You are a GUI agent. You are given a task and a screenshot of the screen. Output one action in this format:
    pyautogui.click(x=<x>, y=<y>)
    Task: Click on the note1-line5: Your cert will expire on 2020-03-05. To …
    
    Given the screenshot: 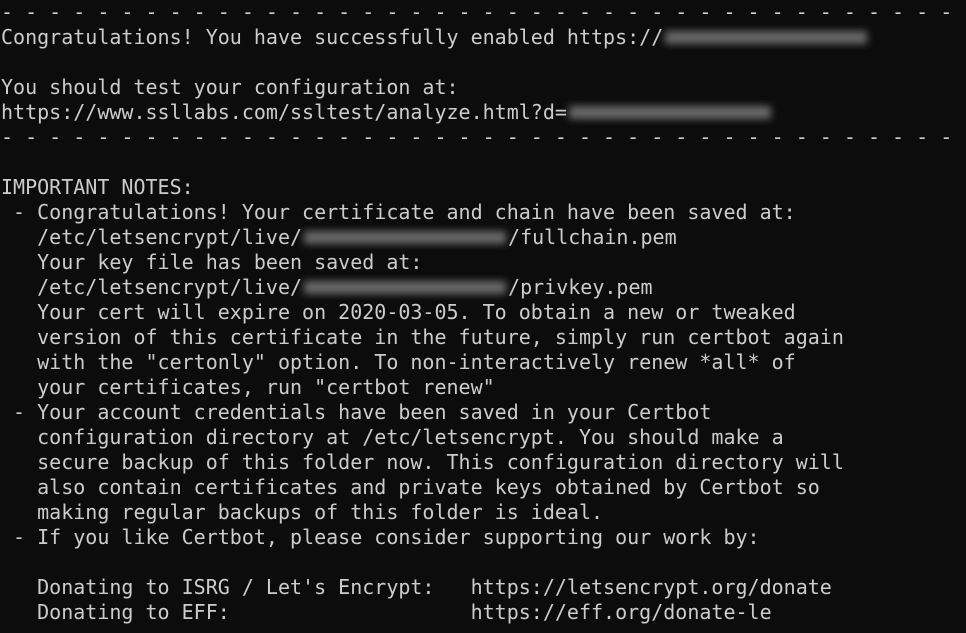 What is the action you would take?
    pyautogui.click(x=398, y=312)
    